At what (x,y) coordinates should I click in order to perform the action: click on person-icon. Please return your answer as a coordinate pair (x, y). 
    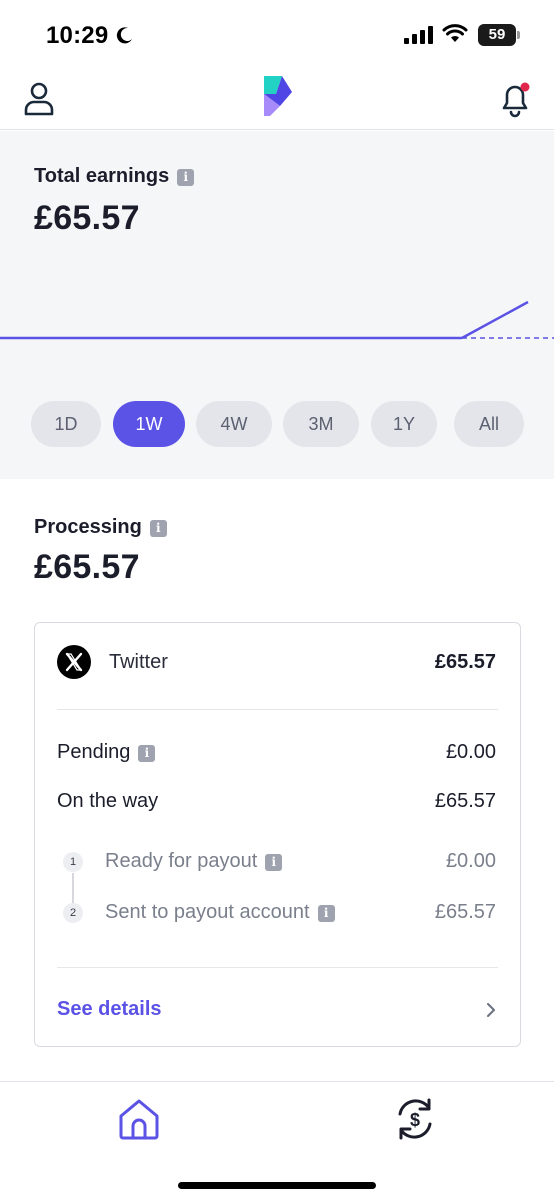
    Looking at the image, I should click on (39, 99).